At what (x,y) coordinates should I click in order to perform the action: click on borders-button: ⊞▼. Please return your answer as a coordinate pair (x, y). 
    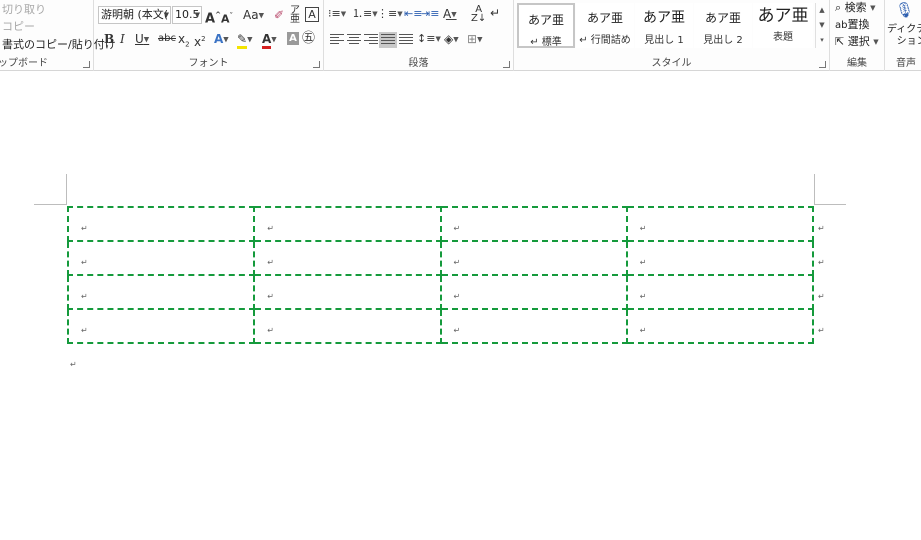
    Looking at the image, I should click on (474, 39).